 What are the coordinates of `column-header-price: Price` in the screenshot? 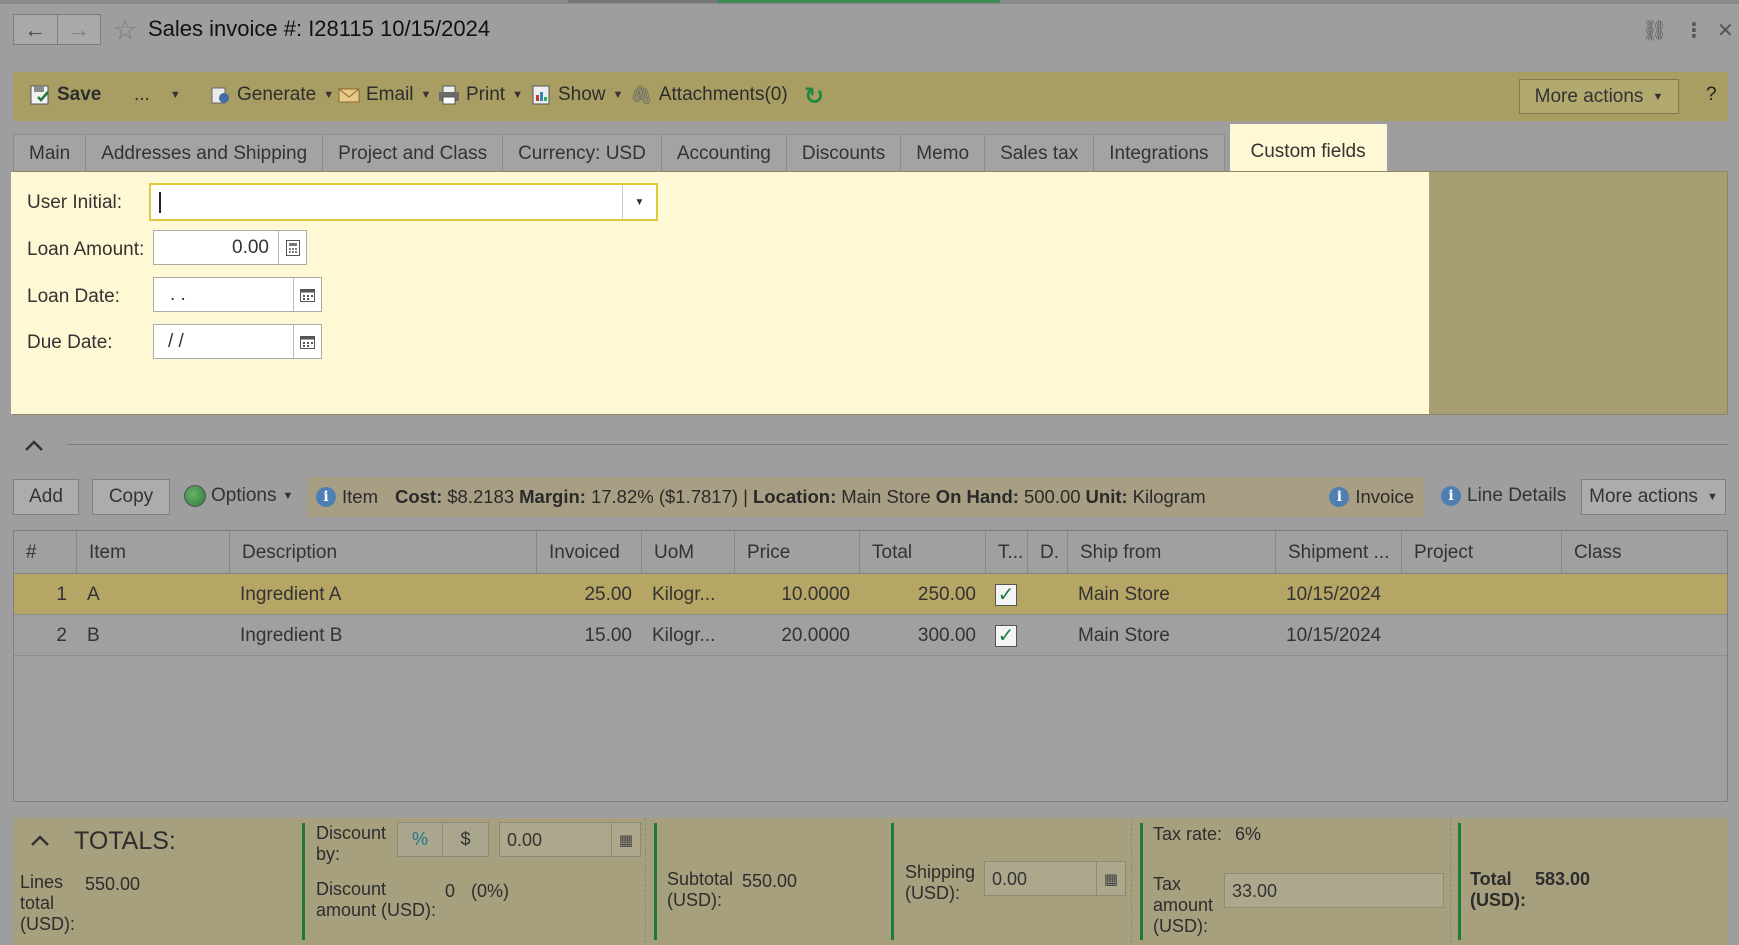 It's located at (797, 552).